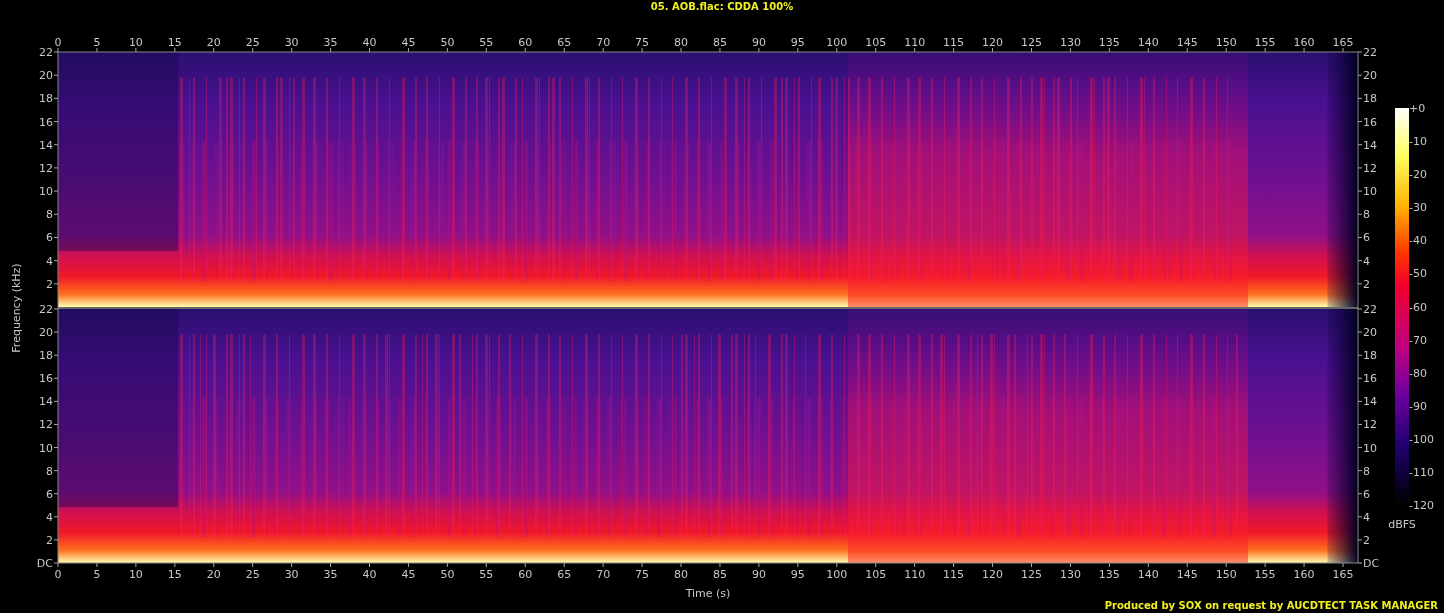  I want to click on time-tick-label: 55, so click(486, 42).